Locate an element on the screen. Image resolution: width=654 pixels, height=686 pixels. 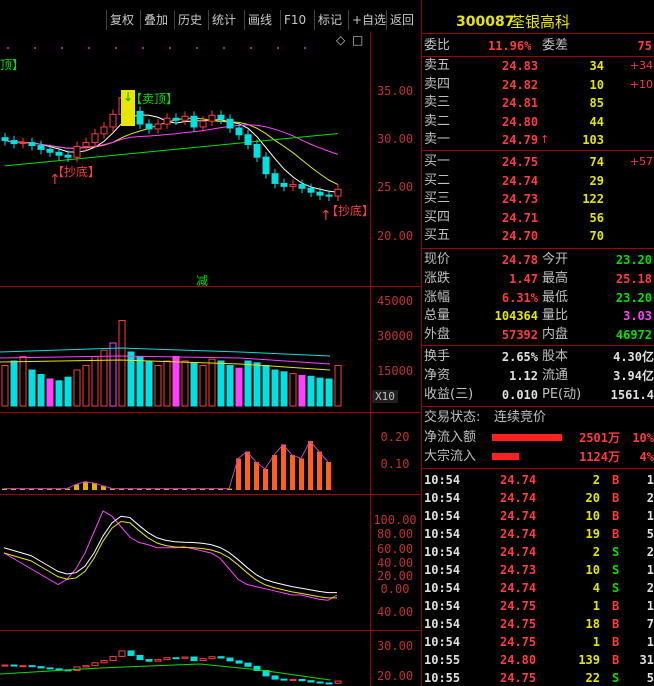
bid-price: 24.71 is located at coordinates (520, 217).